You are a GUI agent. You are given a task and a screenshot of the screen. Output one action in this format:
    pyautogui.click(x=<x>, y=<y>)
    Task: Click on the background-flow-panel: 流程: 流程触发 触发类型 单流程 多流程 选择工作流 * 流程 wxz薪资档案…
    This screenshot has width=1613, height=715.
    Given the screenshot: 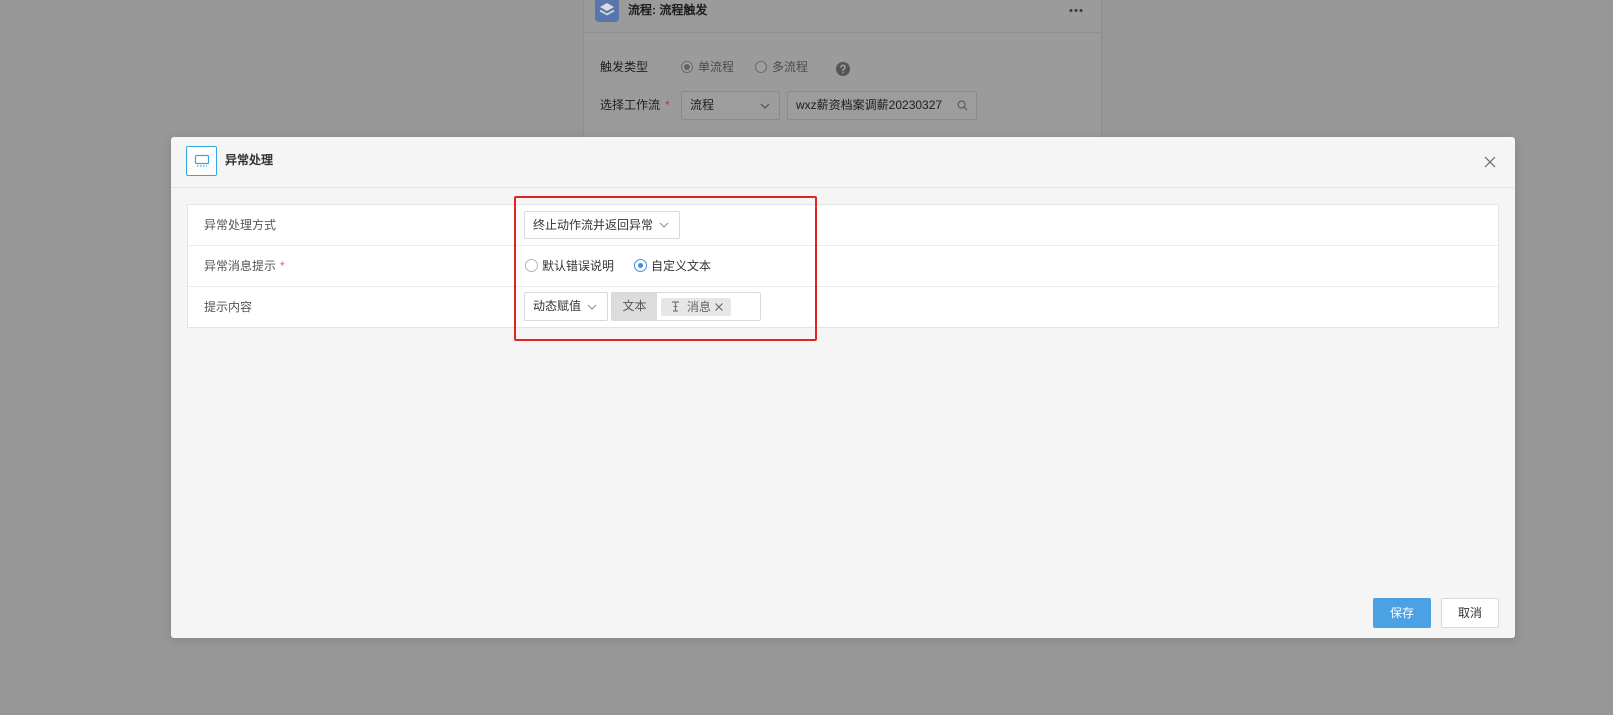 What is the action you would take?
    pyautogui.click(x=842, y=75)
    